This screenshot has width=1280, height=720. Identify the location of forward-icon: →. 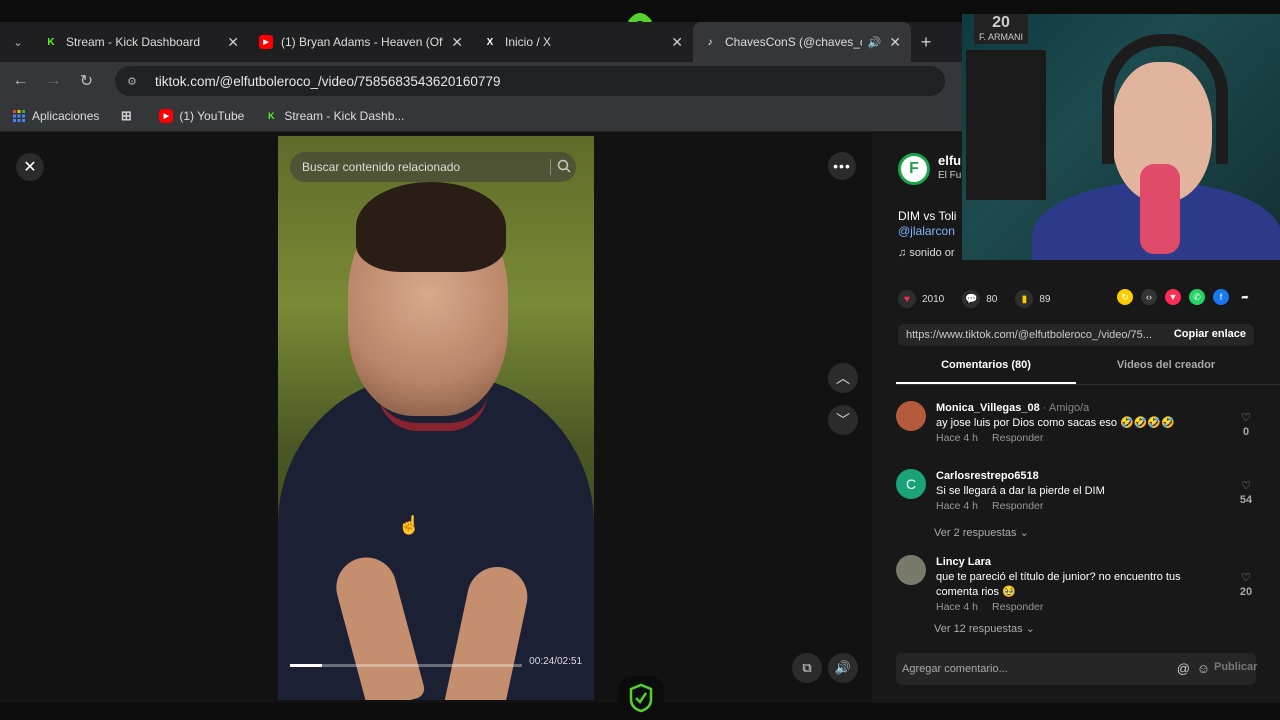
(53, 81).